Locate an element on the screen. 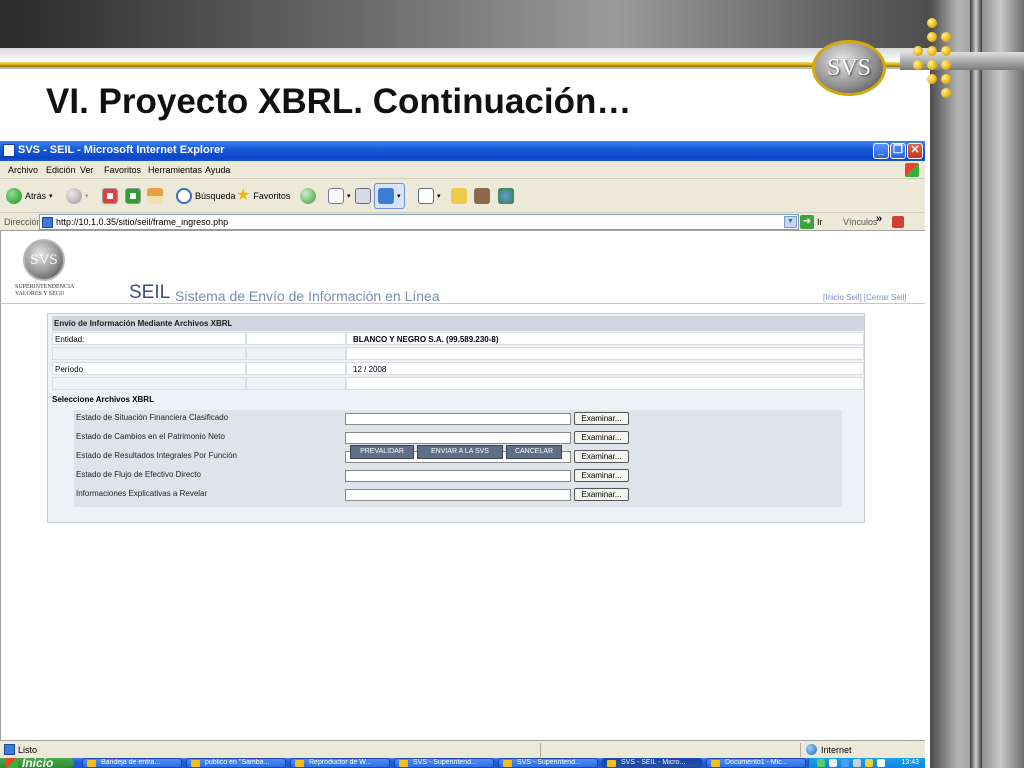  menu-ver: Ver is located at coordinates (87, 170).